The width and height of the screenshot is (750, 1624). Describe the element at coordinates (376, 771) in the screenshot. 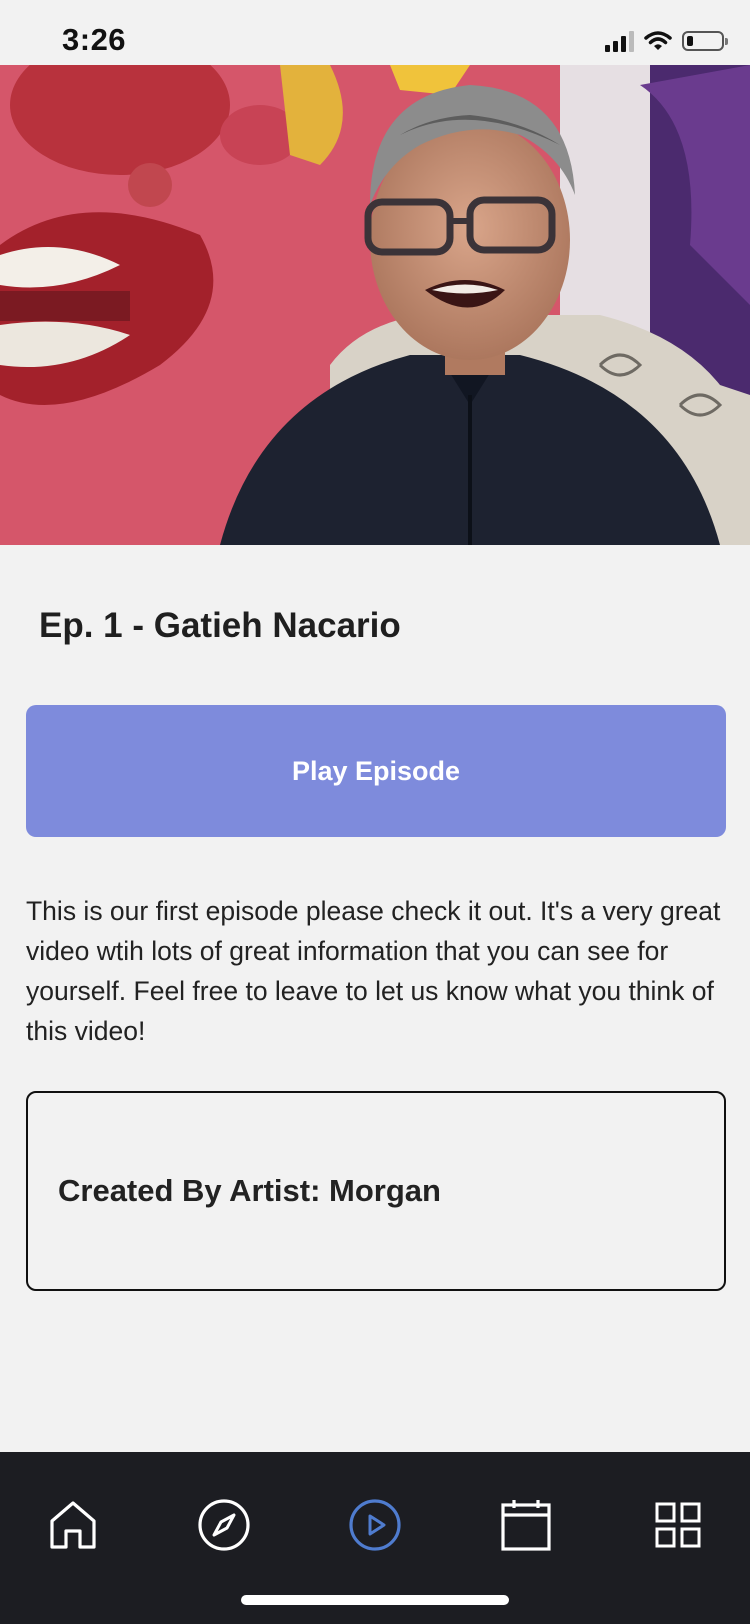

I see `play-episode-button: Play Episode` at that location.